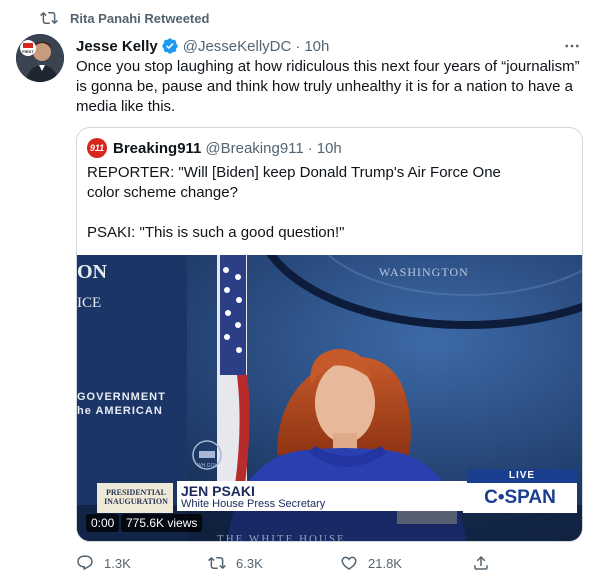  I want to click on wall-text-washington: WASHINGTON, so click(424, 272).